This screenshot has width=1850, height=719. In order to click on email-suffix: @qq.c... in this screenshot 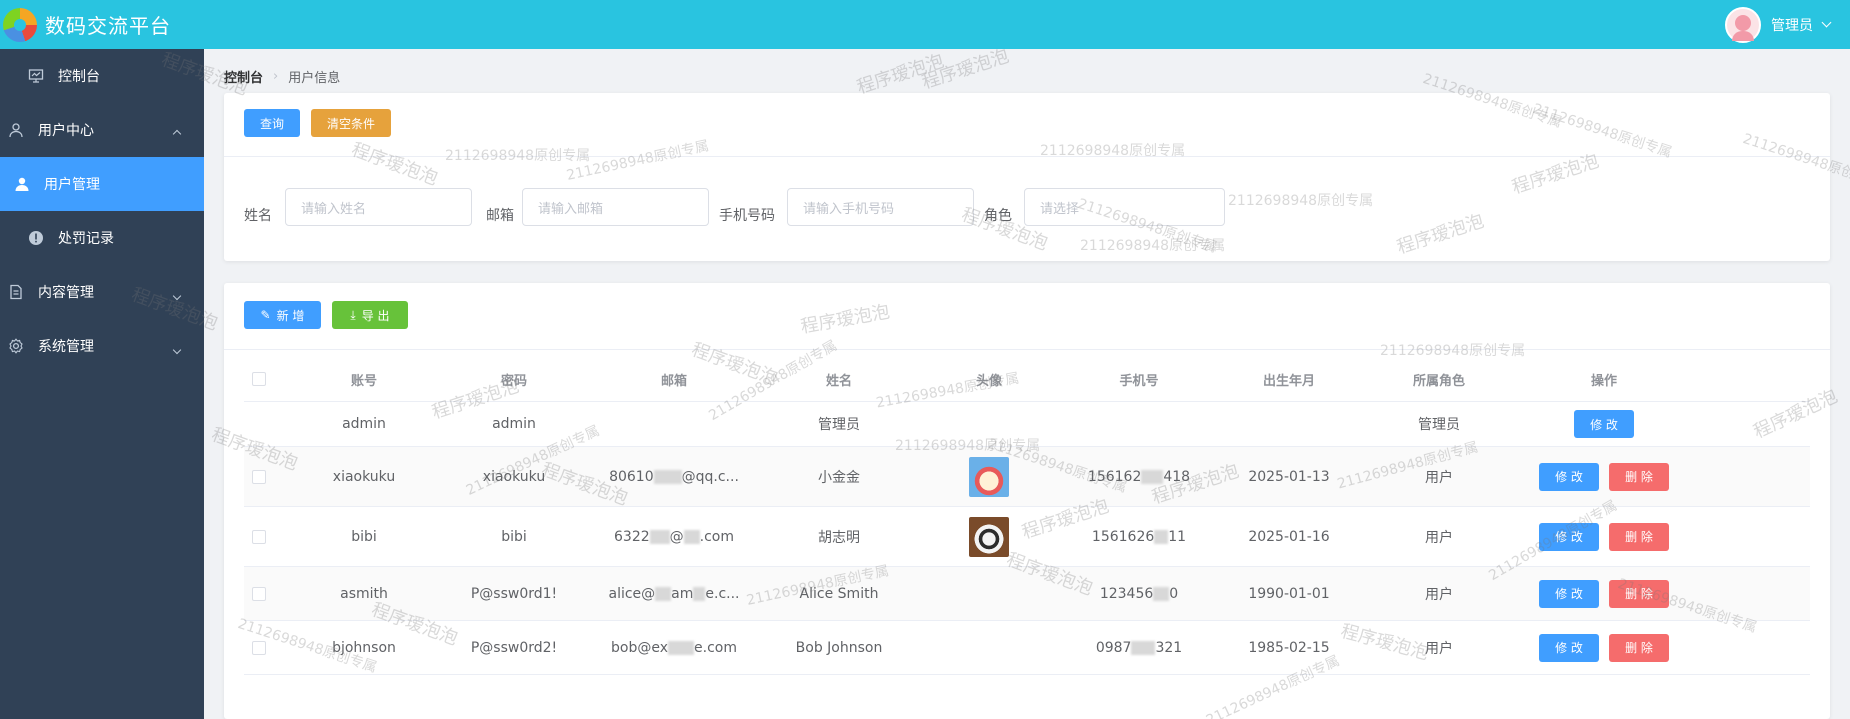, I will do `click(710, 476)`.